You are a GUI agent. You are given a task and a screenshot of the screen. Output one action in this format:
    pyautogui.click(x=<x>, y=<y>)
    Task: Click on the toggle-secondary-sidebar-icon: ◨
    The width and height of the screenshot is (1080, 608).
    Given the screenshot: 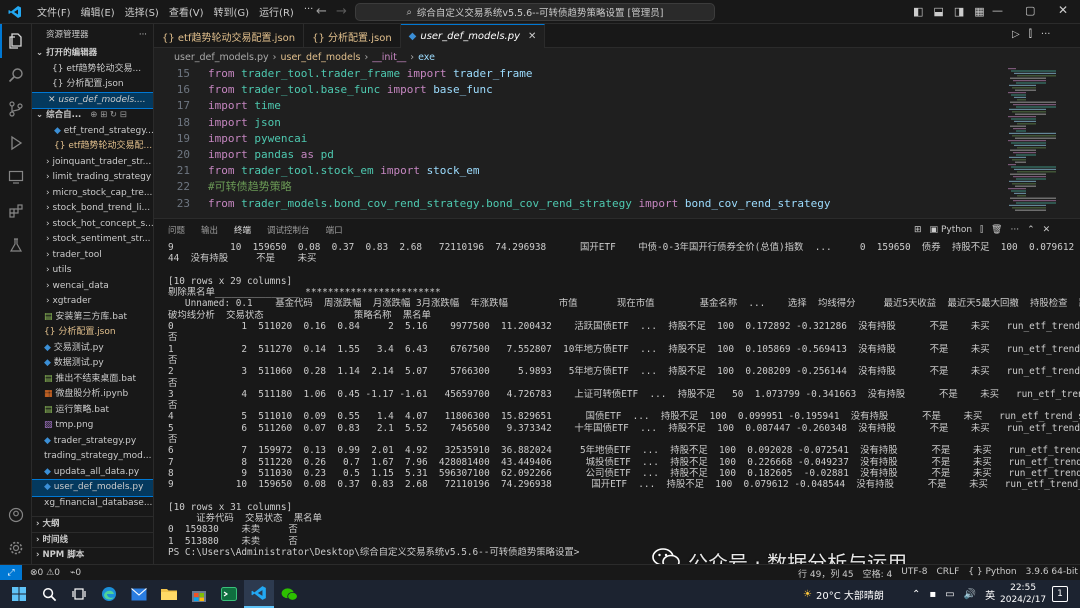 What is the action you would take?
    pyautogui.click(x=959, y=11)
    